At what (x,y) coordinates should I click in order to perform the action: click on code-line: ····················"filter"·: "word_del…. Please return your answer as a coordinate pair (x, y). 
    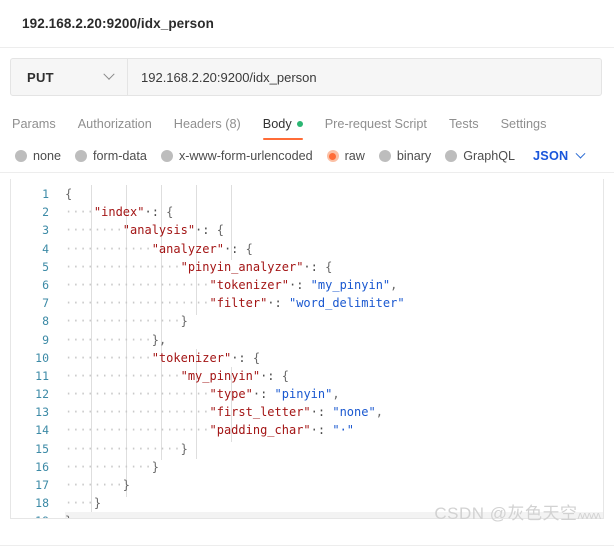
    Looking at the image, I should click on (235, 303).